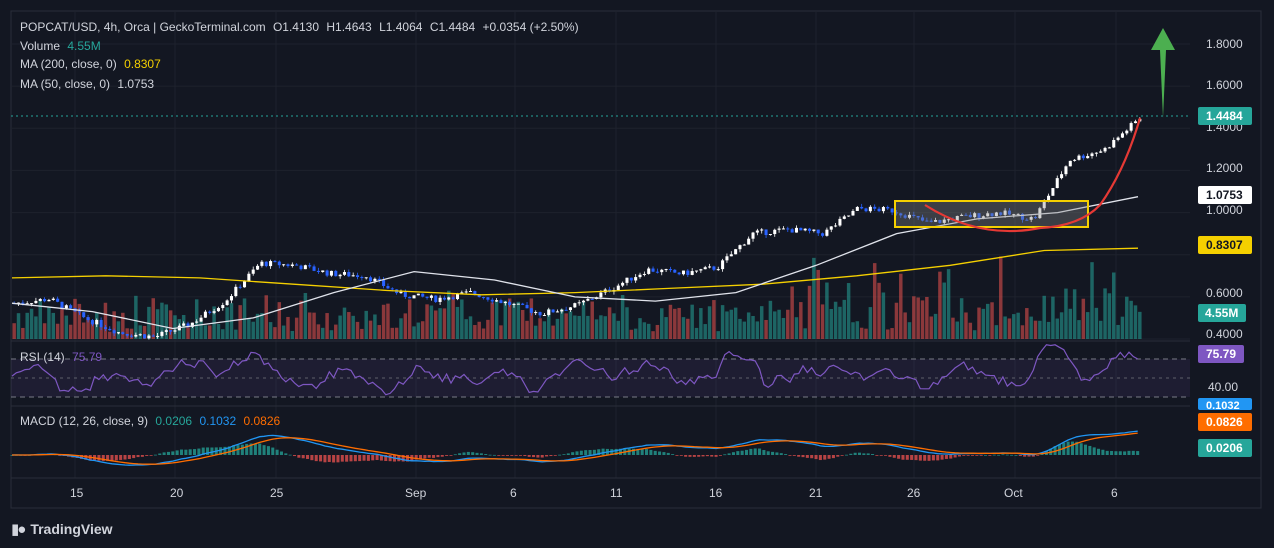  Describe the element at coordinates (1221, 354) in the screenshot. I see `rsi-tag-label: 75.79` at that location.